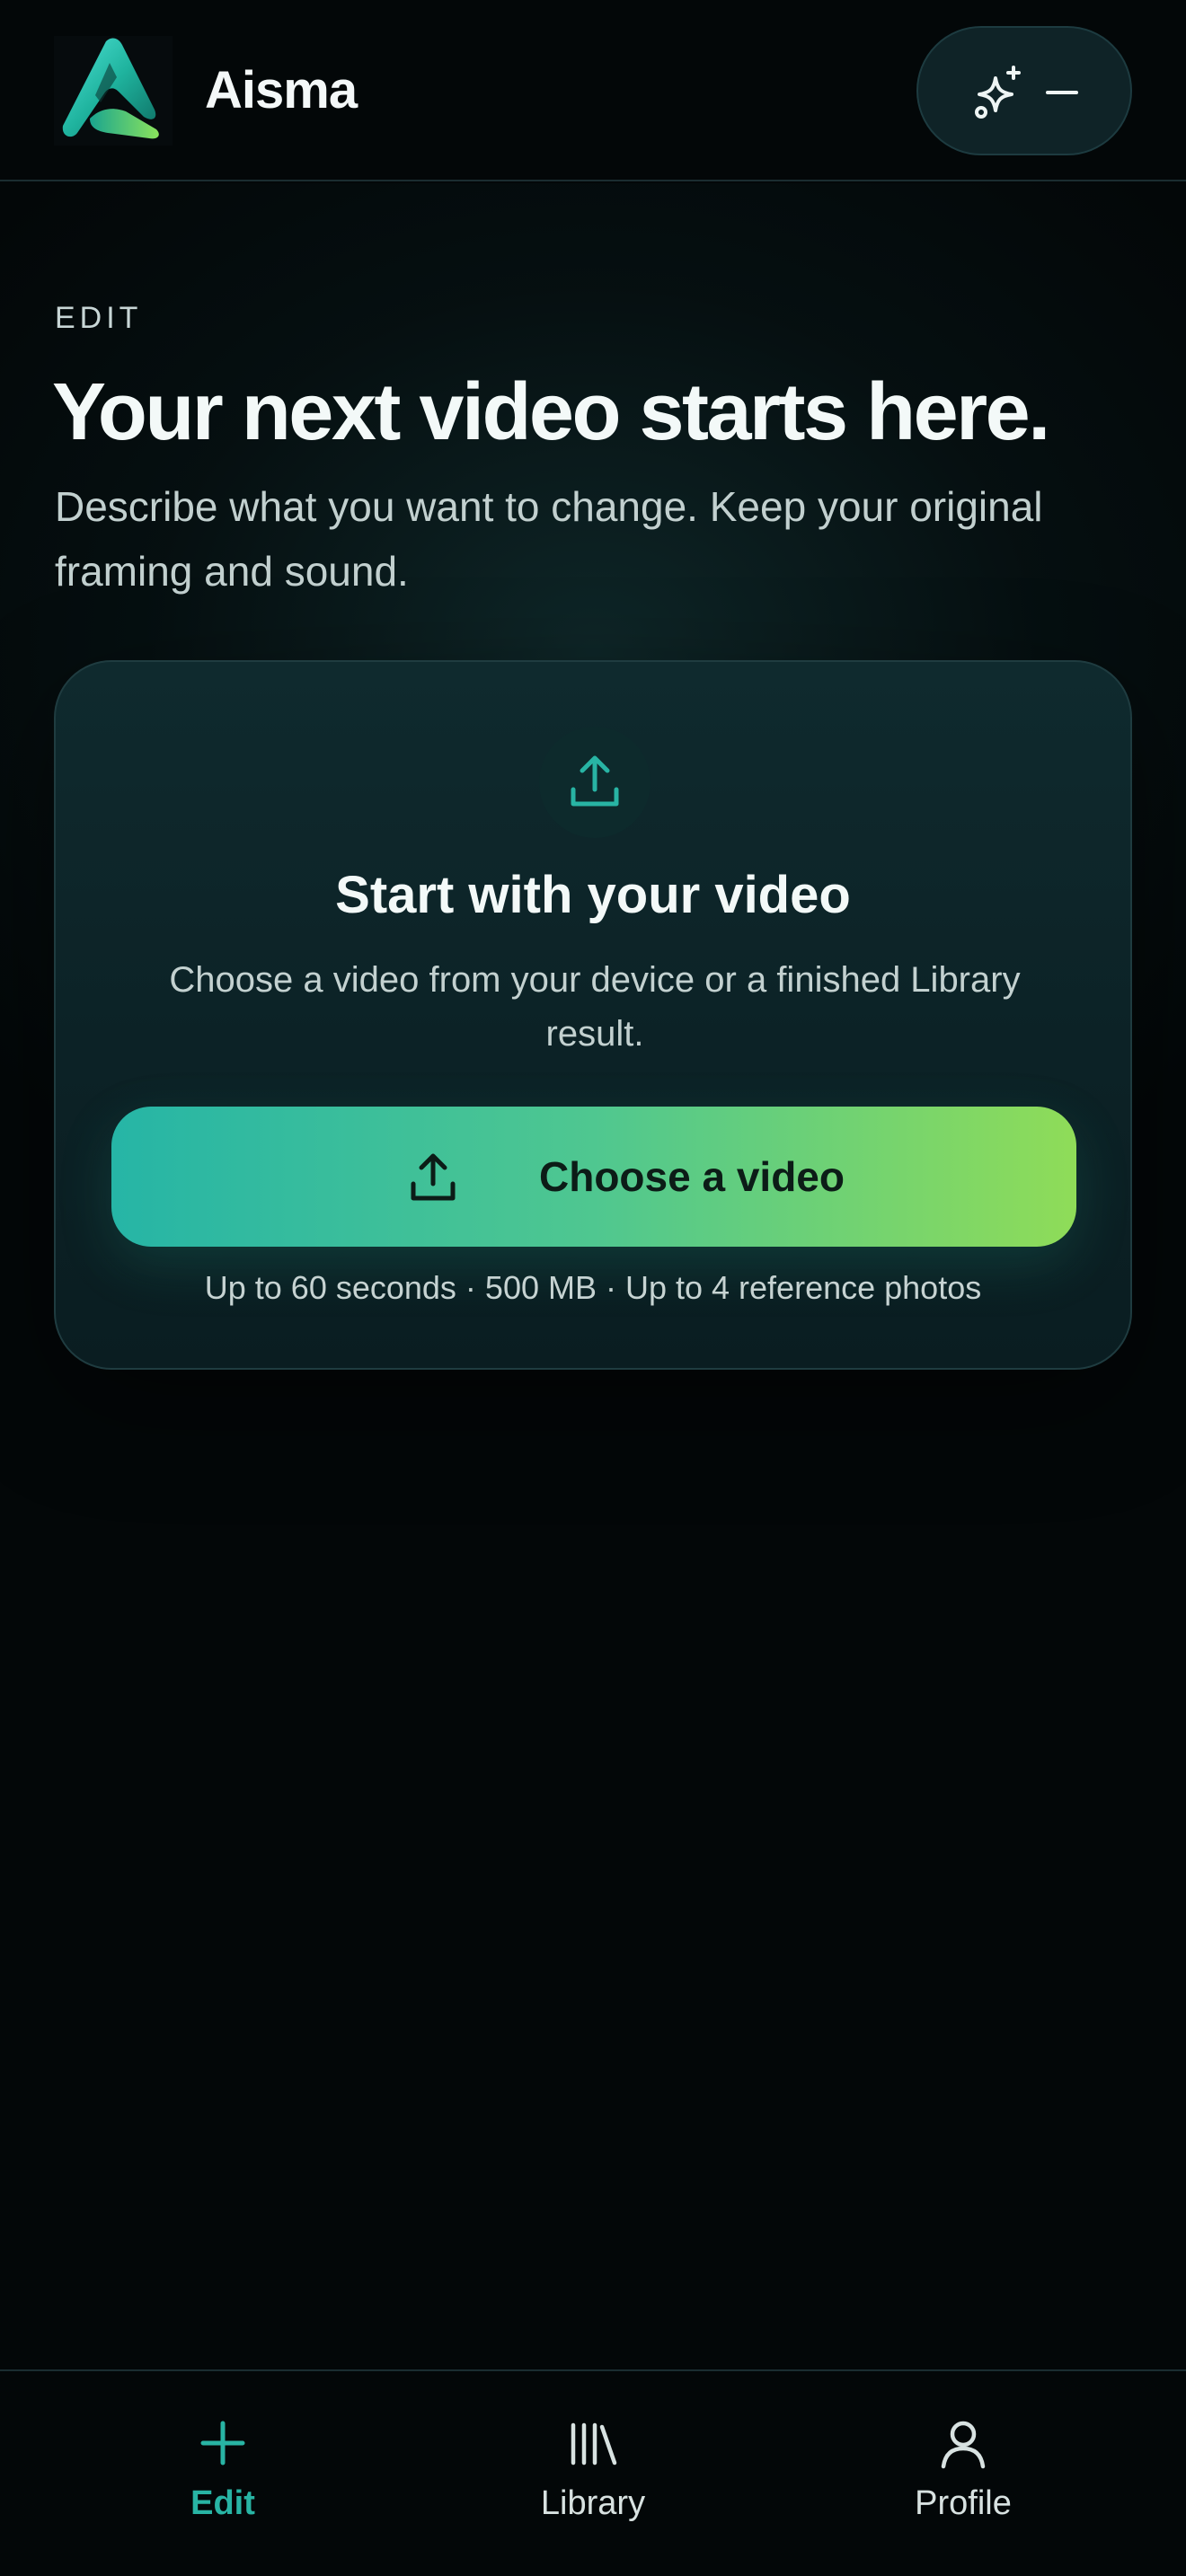  I want to click on tab-profile-label: Profile, so click(963, 2503).